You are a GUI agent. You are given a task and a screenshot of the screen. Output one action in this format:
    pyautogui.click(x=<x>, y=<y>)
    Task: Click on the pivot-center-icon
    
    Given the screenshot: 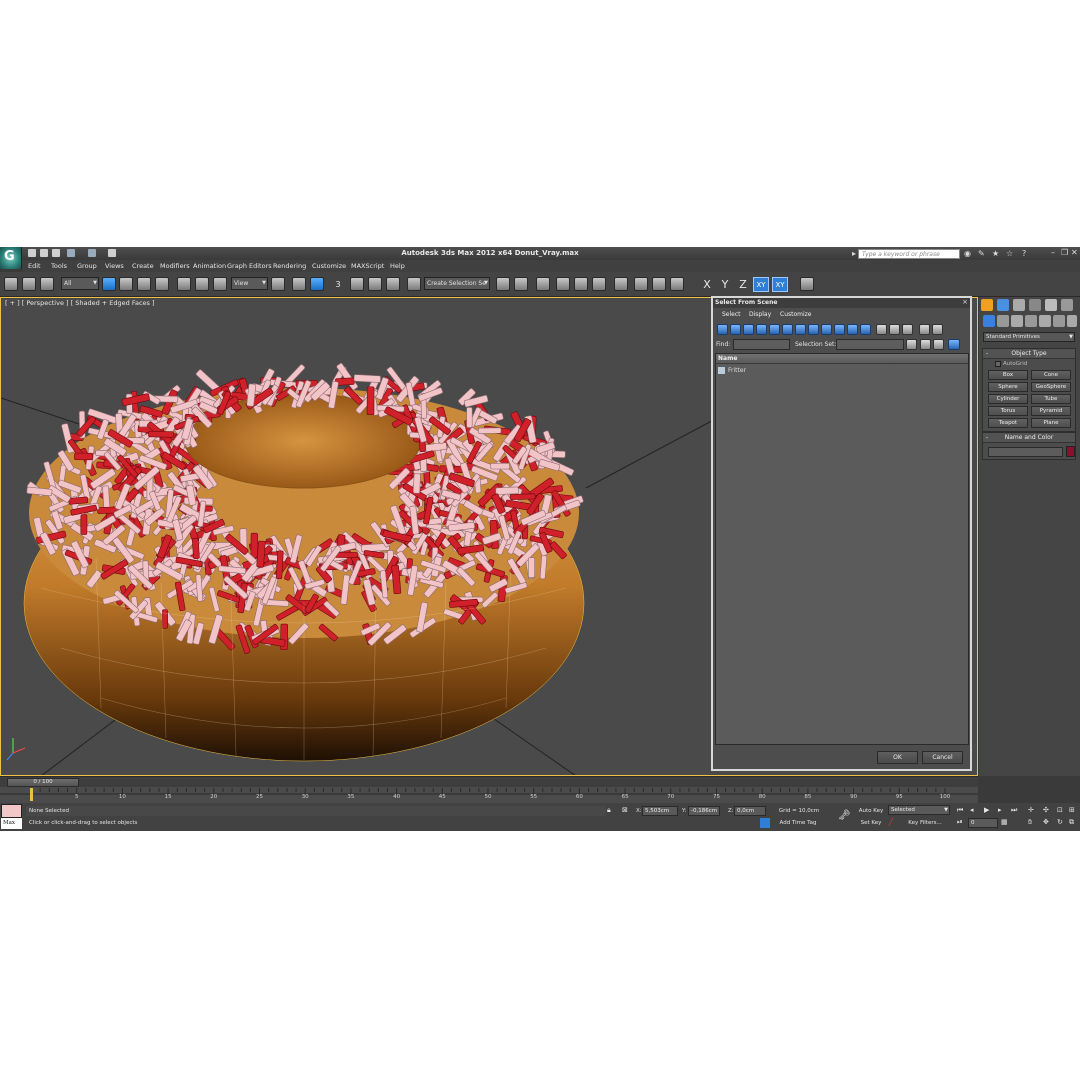 What is the action you would take?
    pyautogui.click(x=278, y=284)
    